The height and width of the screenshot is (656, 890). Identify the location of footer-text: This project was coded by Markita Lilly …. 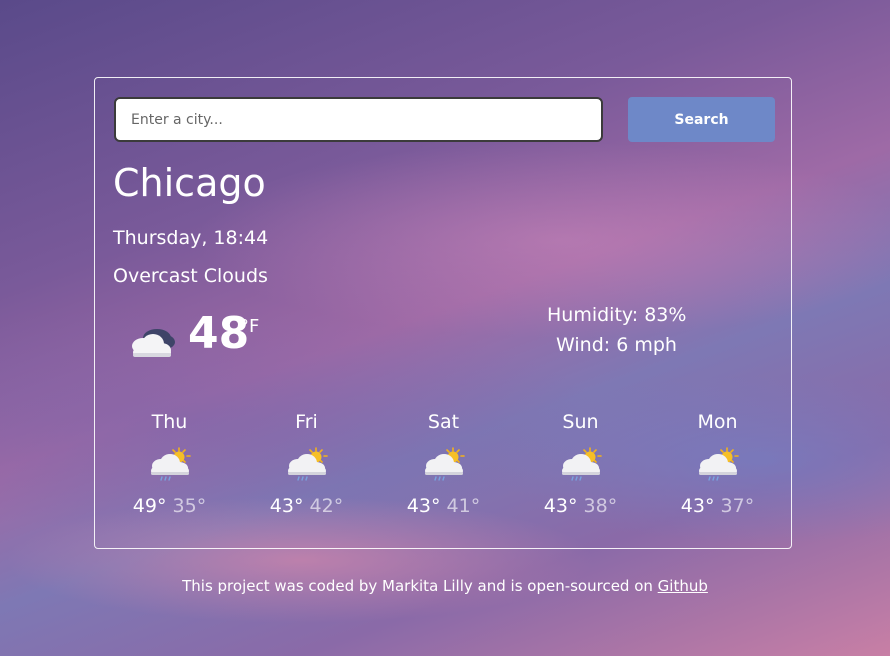
(420, 586).